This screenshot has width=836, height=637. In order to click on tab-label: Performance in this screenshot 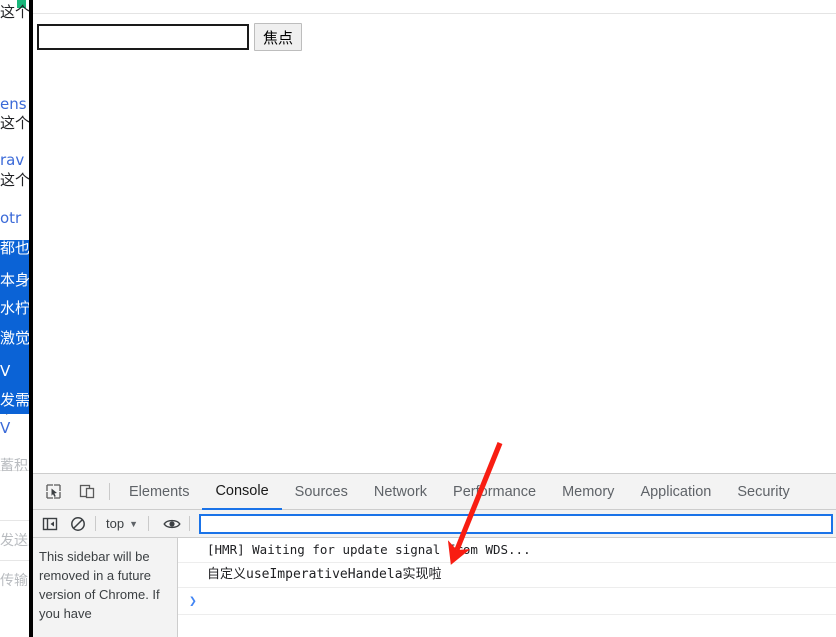, I will do `click(495, 491)`.